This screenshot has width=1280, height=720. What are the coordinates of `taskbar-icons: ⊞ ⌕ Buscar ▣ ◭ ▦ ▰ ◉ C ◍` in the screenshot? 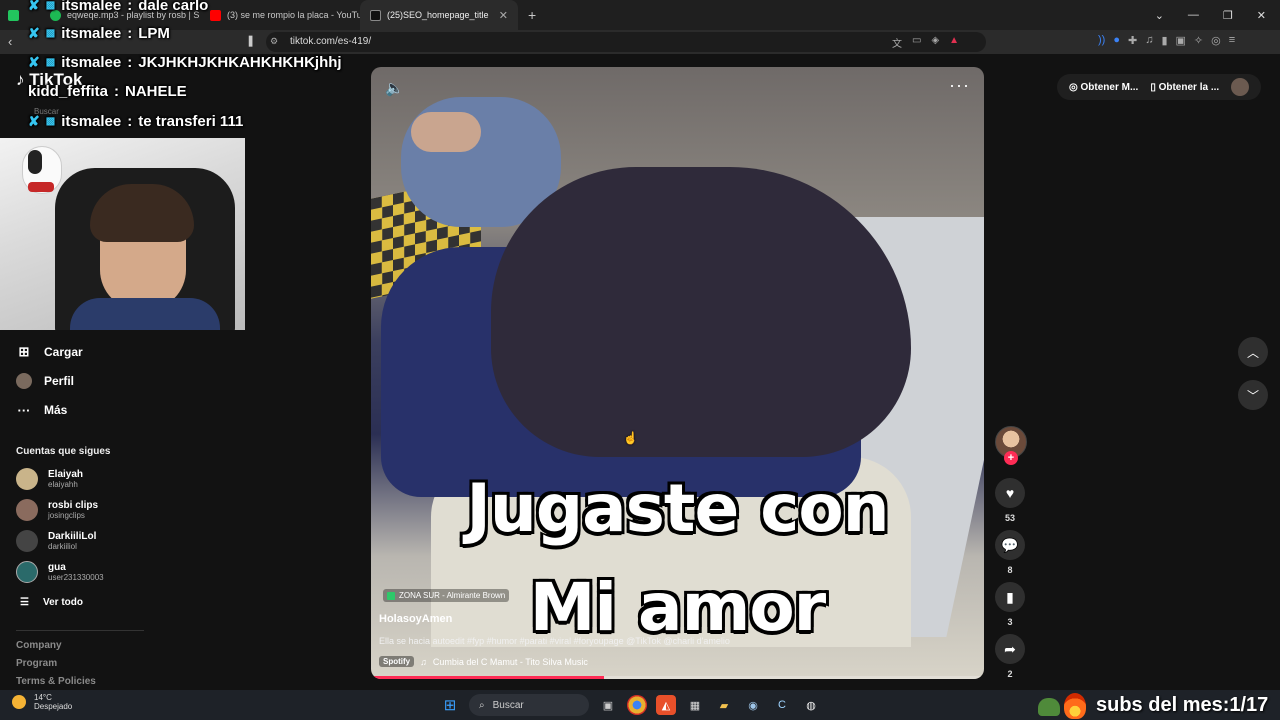 It's located at (630, 705).